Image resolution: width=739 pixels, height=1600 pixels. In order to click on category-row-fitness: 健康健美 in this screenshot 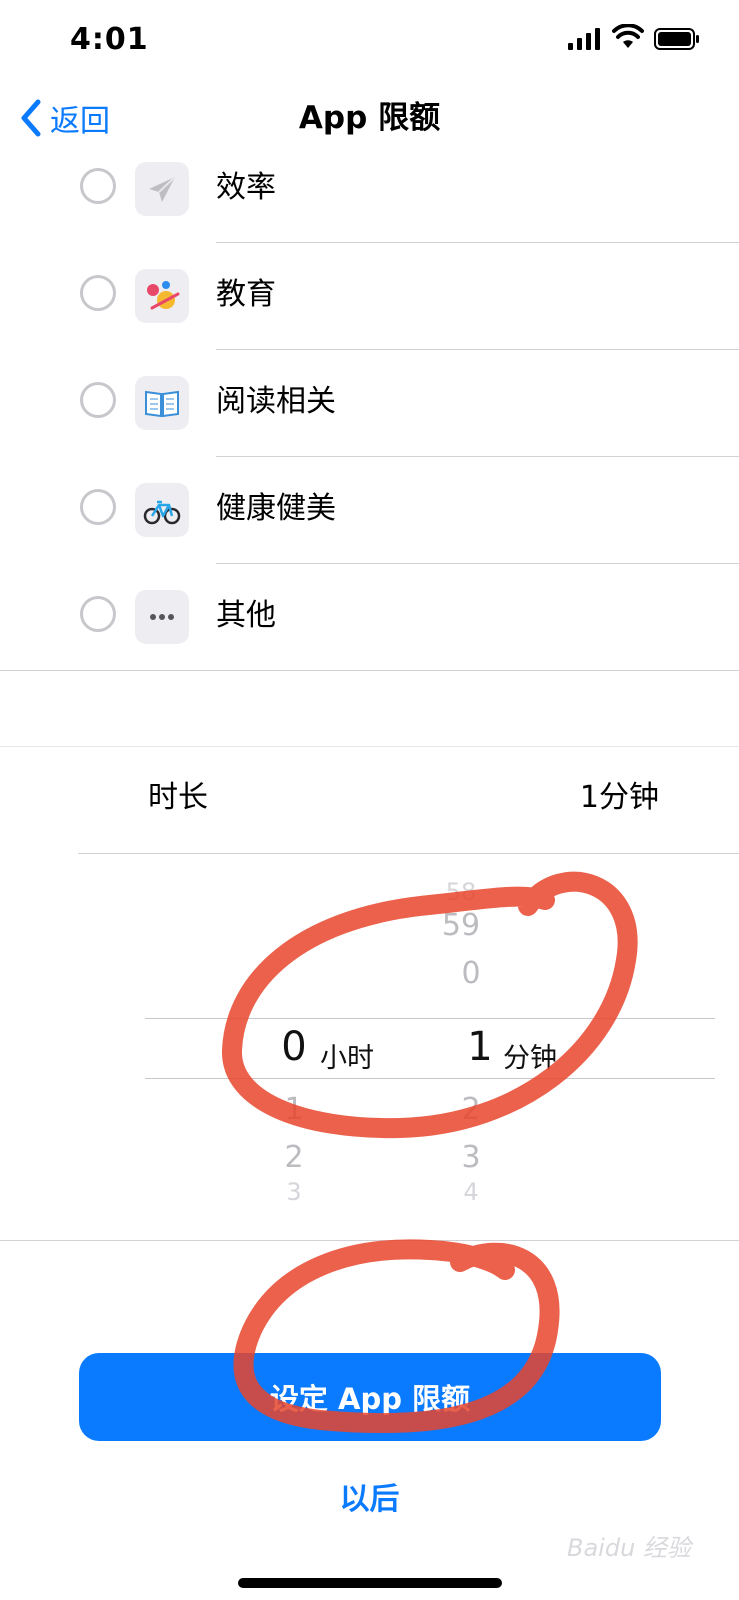, I will do `click(369, 510)`.